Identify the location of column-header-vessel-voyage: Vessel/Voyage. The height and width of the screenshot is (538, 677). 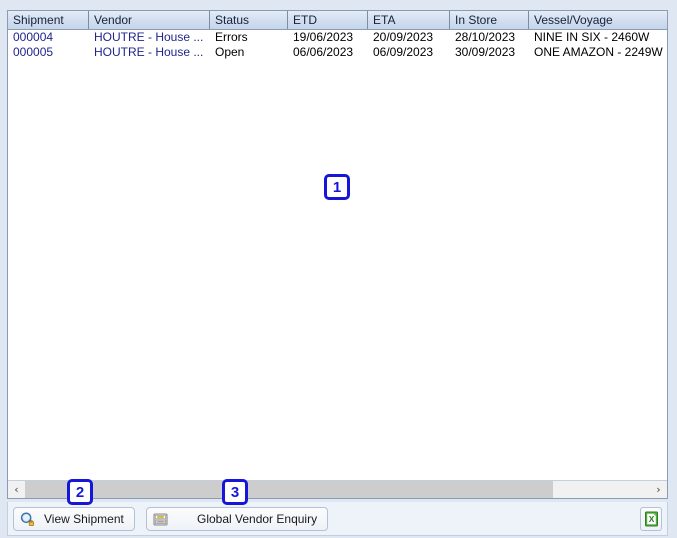
(598, 20).